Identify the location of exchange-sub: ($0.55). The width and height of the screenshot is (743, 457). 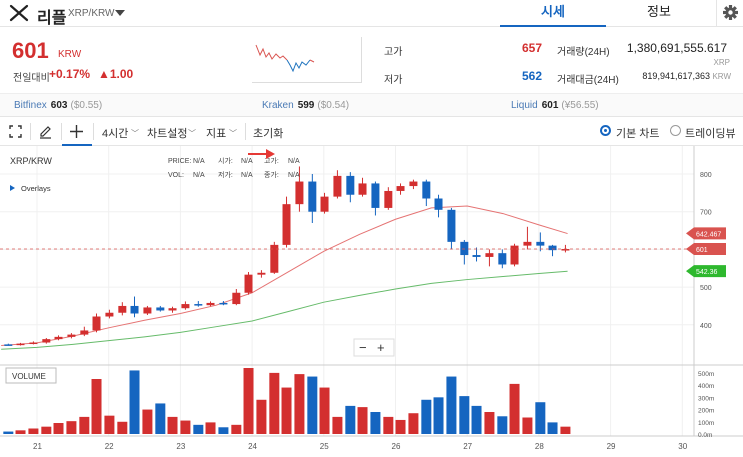
(86, 105).